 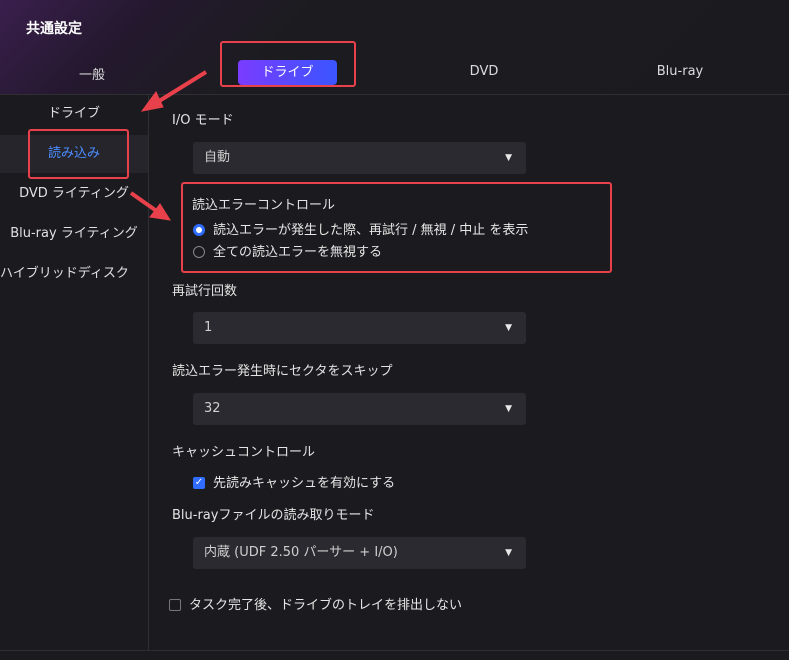 I want to click on read-error-option-ignore: 全ての読込エラーを無視する, so click(x=287, y=250).